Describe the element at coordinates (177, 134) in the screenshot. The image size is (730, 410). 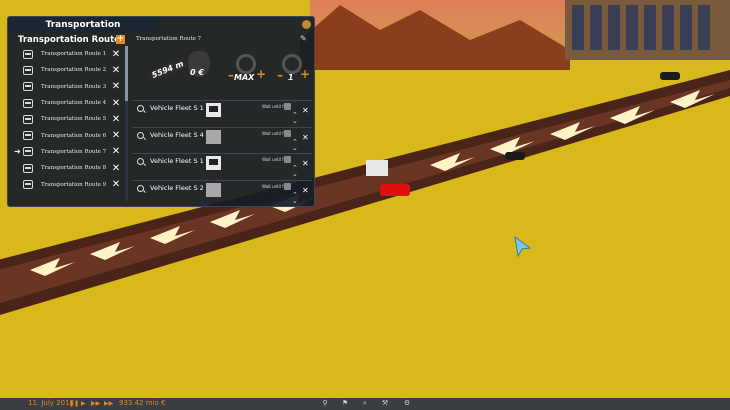
I see `vehicle-name: Vehicle Fleet S 4` at that location.